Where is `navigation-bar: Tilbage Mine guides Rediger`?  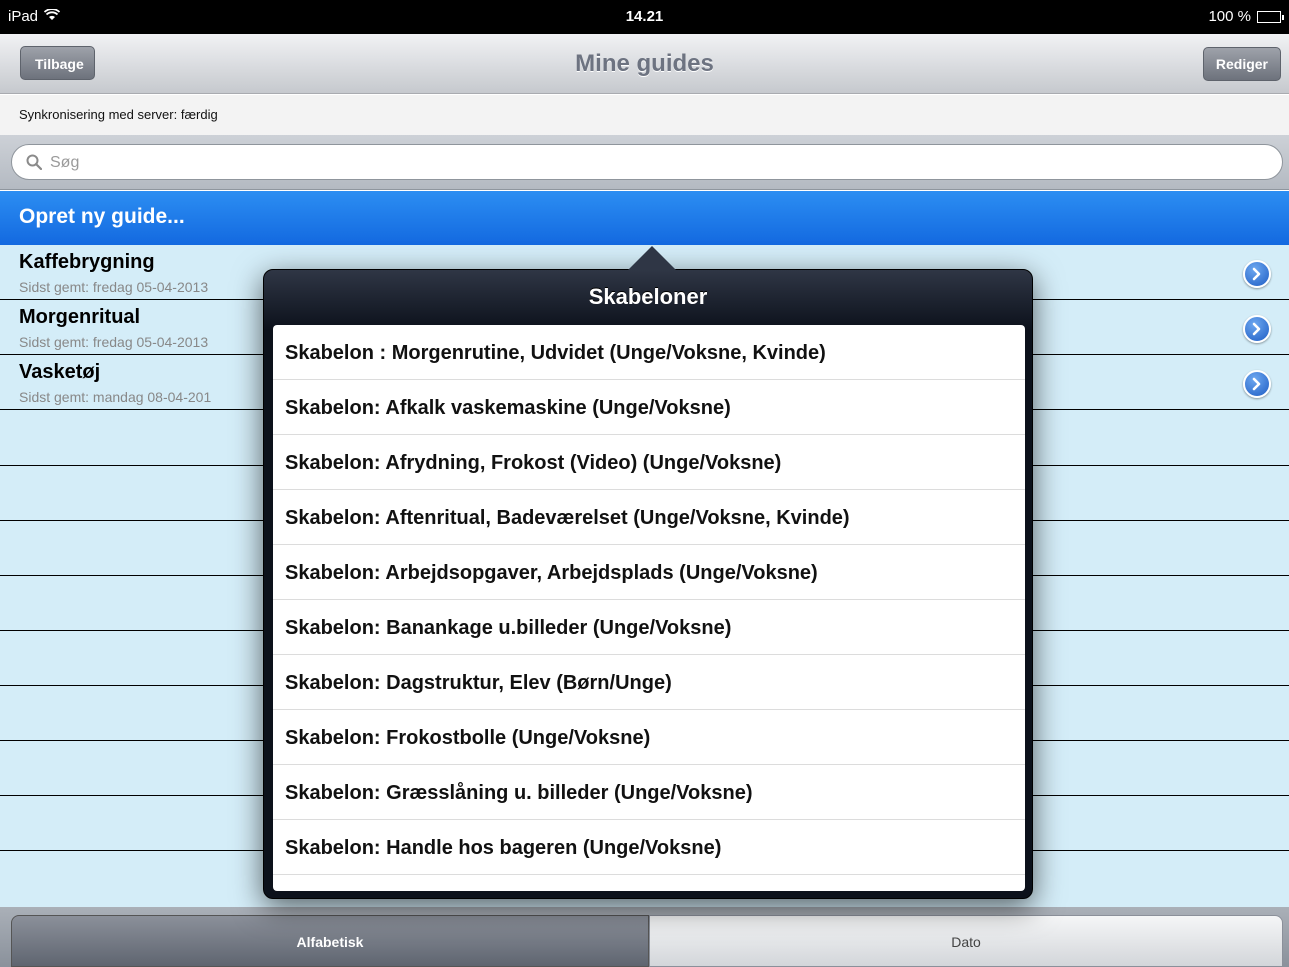 navigation-bar: Tilbage Mine guides Rediger is located at coordinates (644, 64).